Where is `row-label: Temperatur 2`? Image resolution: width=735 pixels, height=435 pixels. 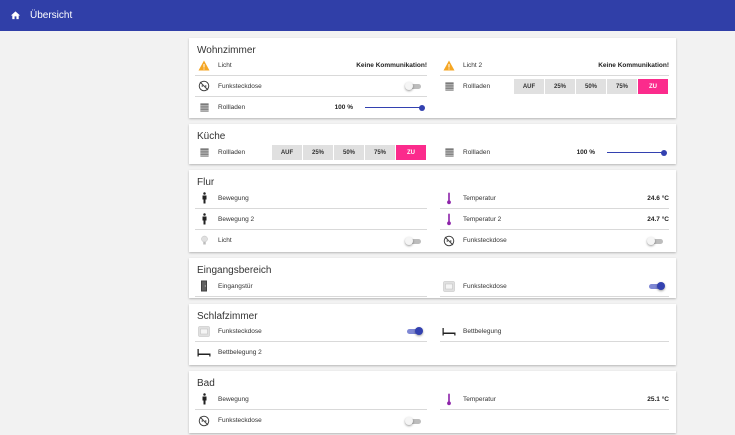 row-label: Temperatur 2 is located at coordinates (482, 219).